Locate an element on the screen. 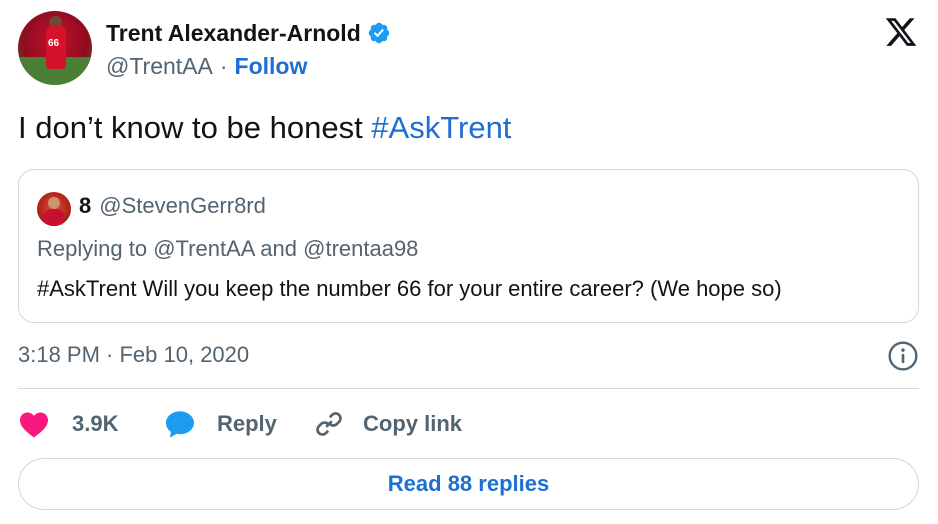 The image size is (938, 524). divider is located at coordinates (468, 388).